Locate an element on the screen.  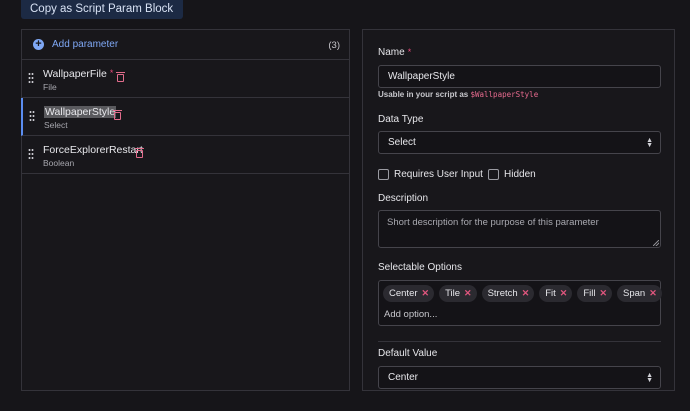
usage-variable: $WallpaperStyle is located at coordinates (504, 94).